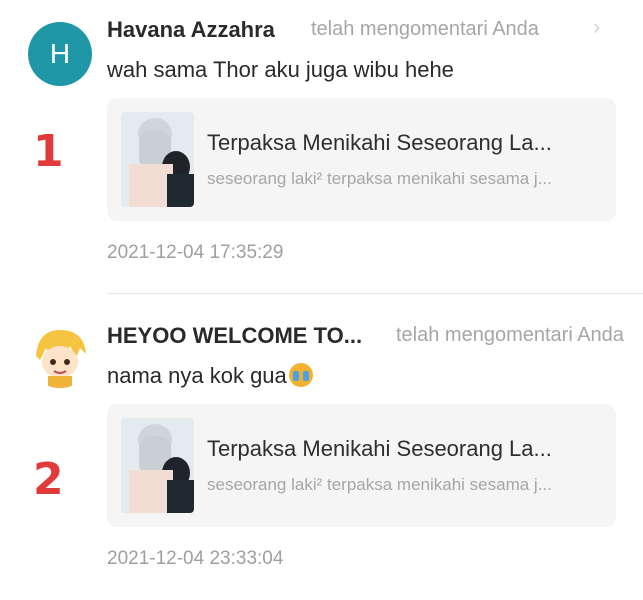  What do you see at coordinates (596, 27) in the screenshot?
I see `chevron-right-icon: ›` at bounding box center [596, 27].